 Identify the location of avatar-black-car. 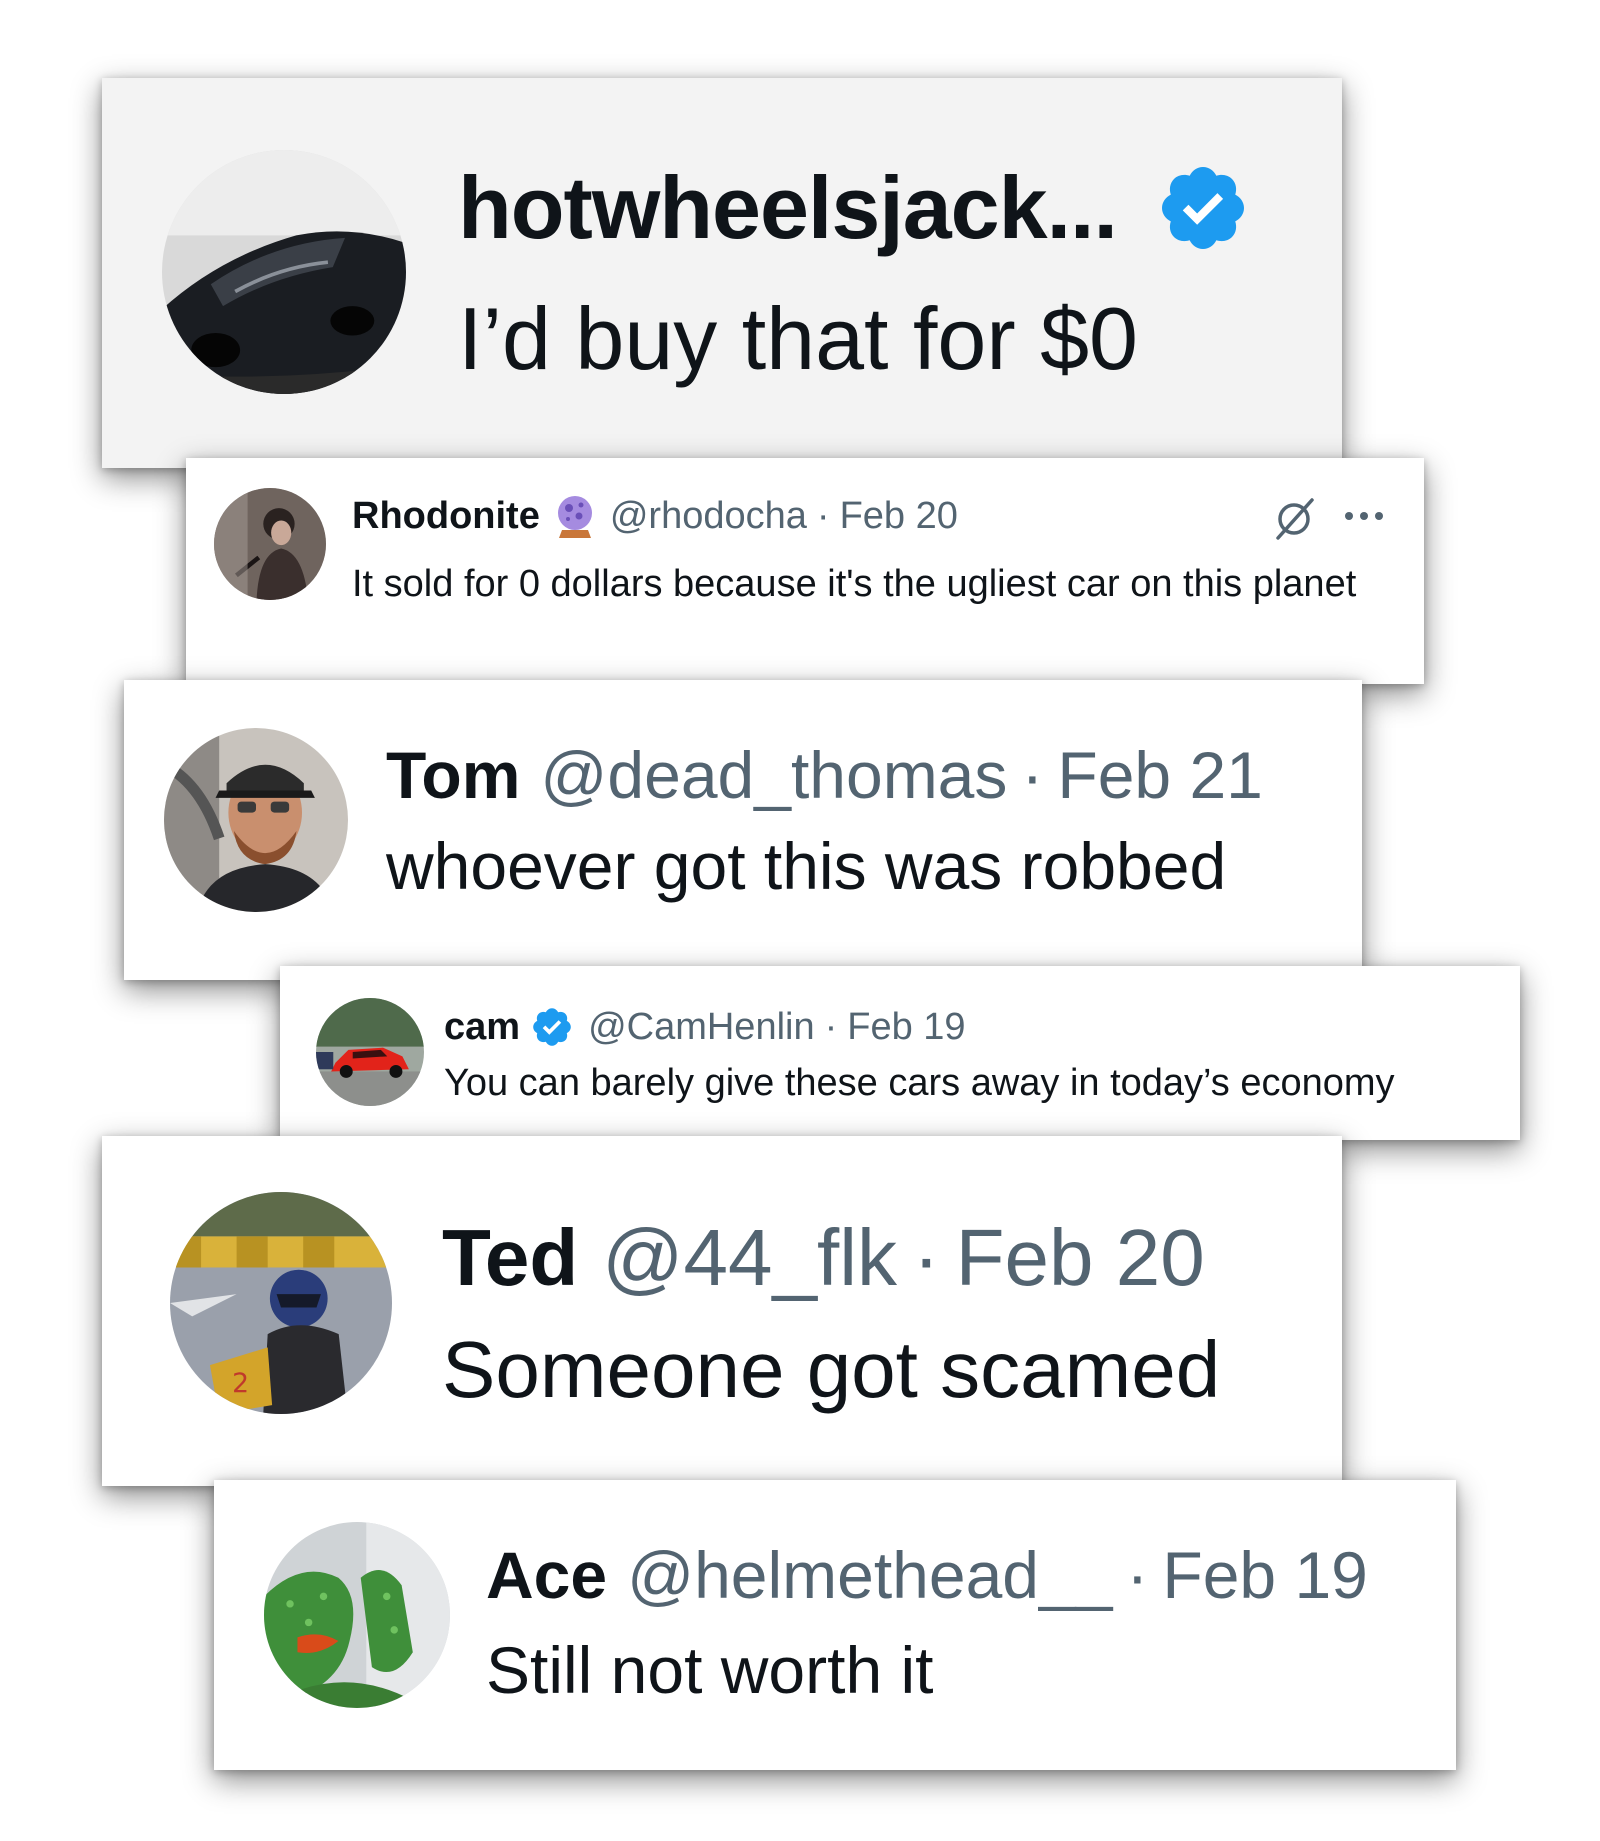
(284, 272).